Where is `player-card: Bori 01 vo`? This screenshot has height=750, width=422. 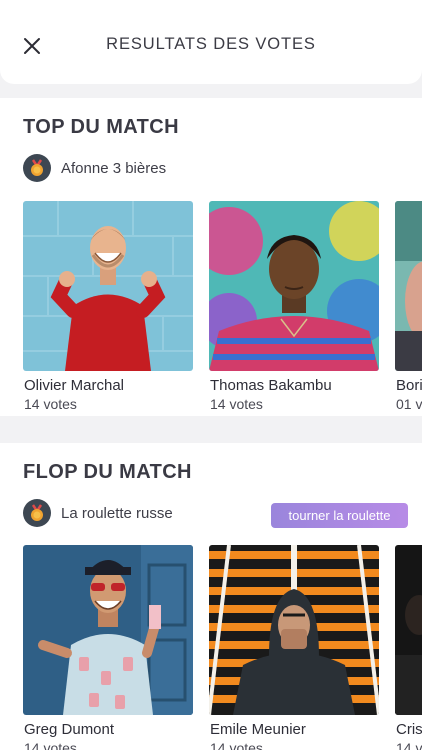
player-card: Bori 01 vo is located at coordinates (408, 306).